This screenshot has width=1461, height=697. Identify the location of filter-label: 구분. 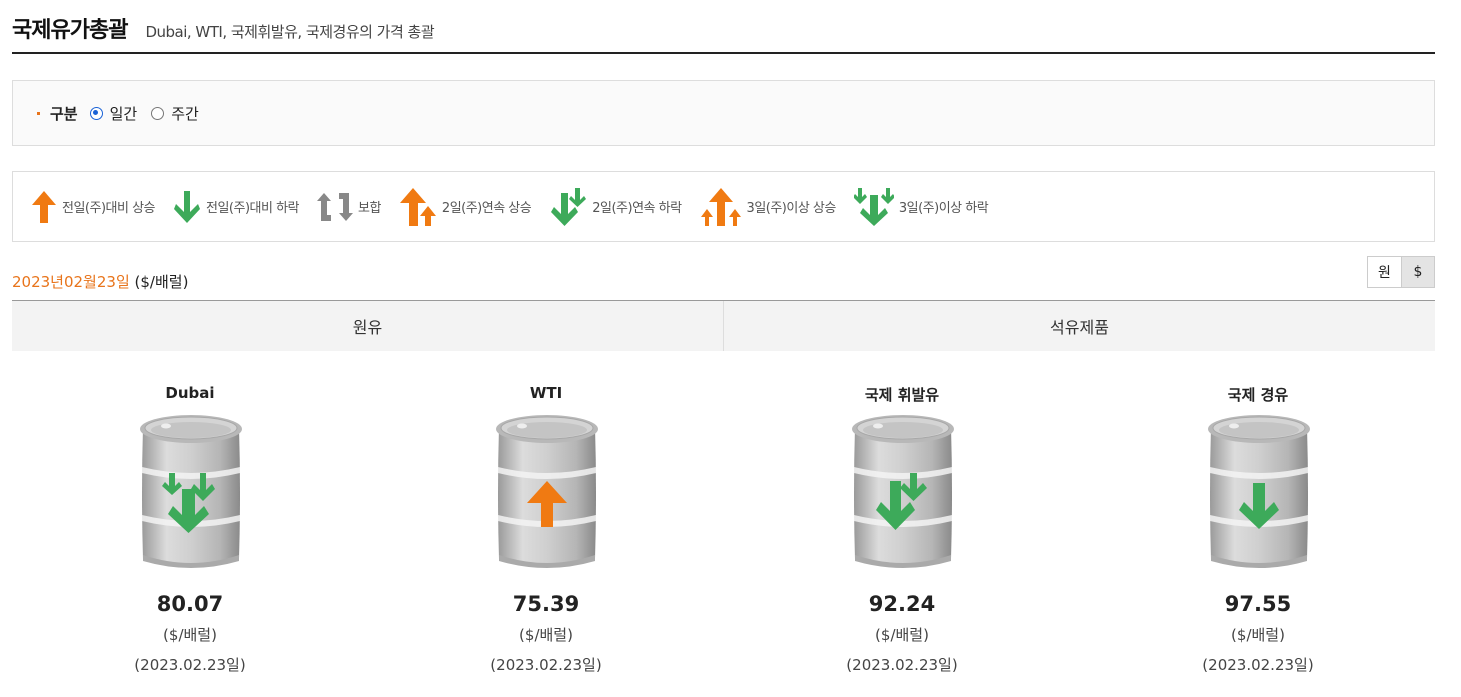
(64, 113).